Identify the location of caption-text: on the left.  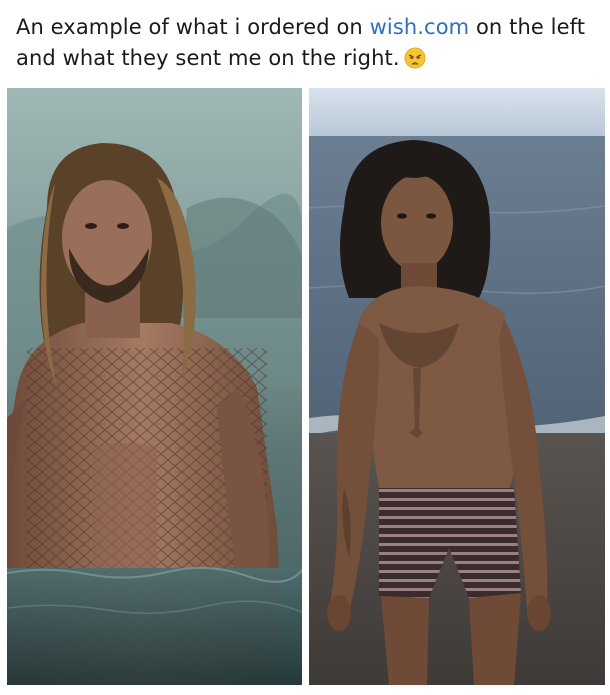
(527, 27).